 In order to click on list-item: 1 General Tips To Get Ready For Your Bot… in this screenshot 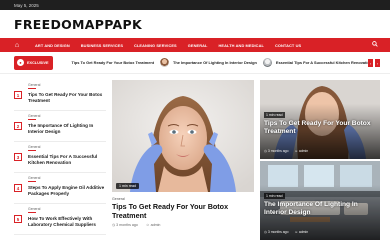, I will do `click(60, 95)`.